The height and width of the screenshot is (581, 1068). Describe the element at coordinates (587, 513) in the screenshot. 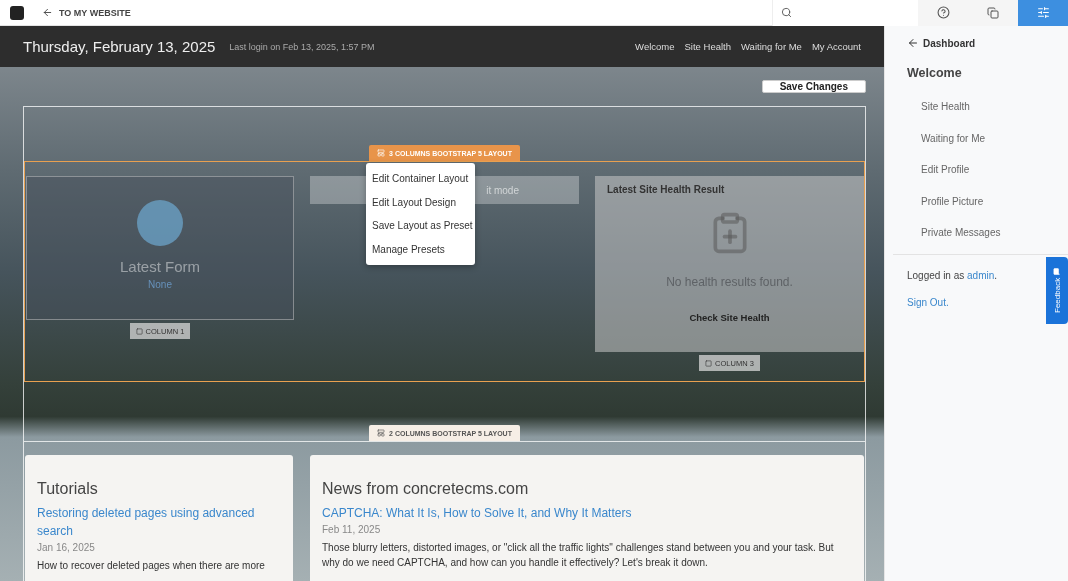

I see `article-link: CAPTCHA: What It Is, How to Solve It, and Why It Matters` at that location.